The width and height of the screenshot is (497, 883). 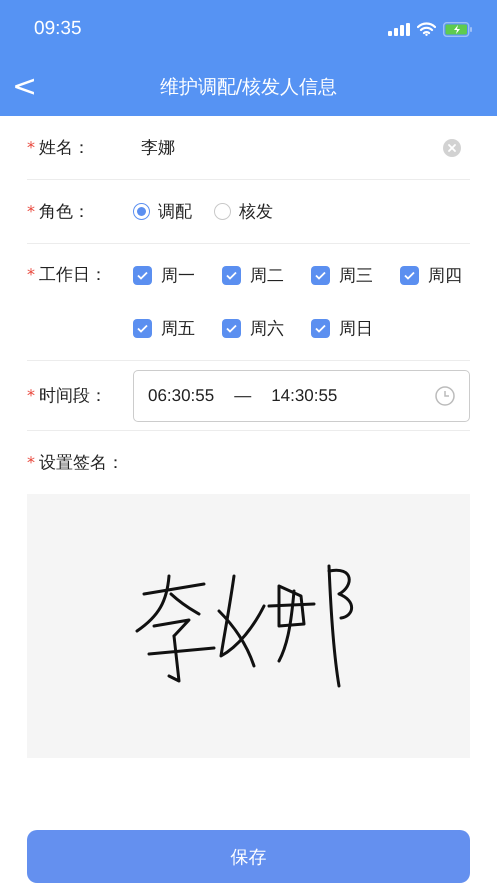 I want to click on day-option: 周五, so click(x=177, y=328).